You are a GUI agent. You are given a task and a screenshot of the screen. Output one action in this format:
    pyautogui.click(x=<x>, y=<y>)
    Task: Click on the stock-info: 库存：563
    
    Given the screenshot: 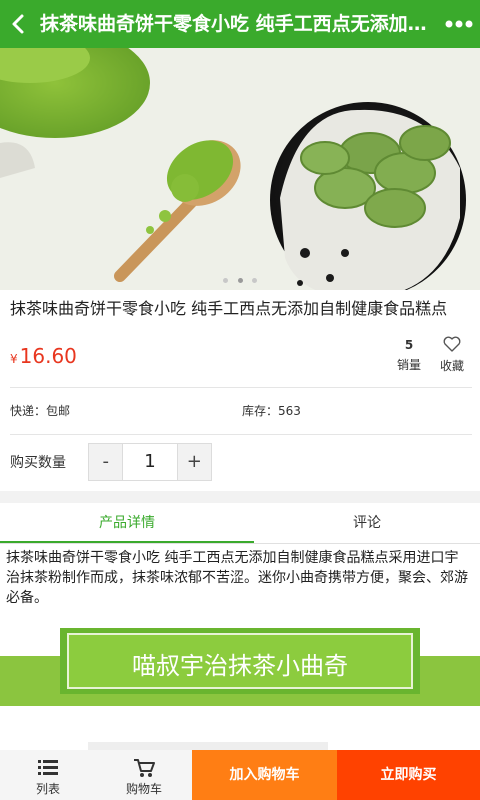 What is the action you would take?
    pyautogui.click(x=271, y=411)
    